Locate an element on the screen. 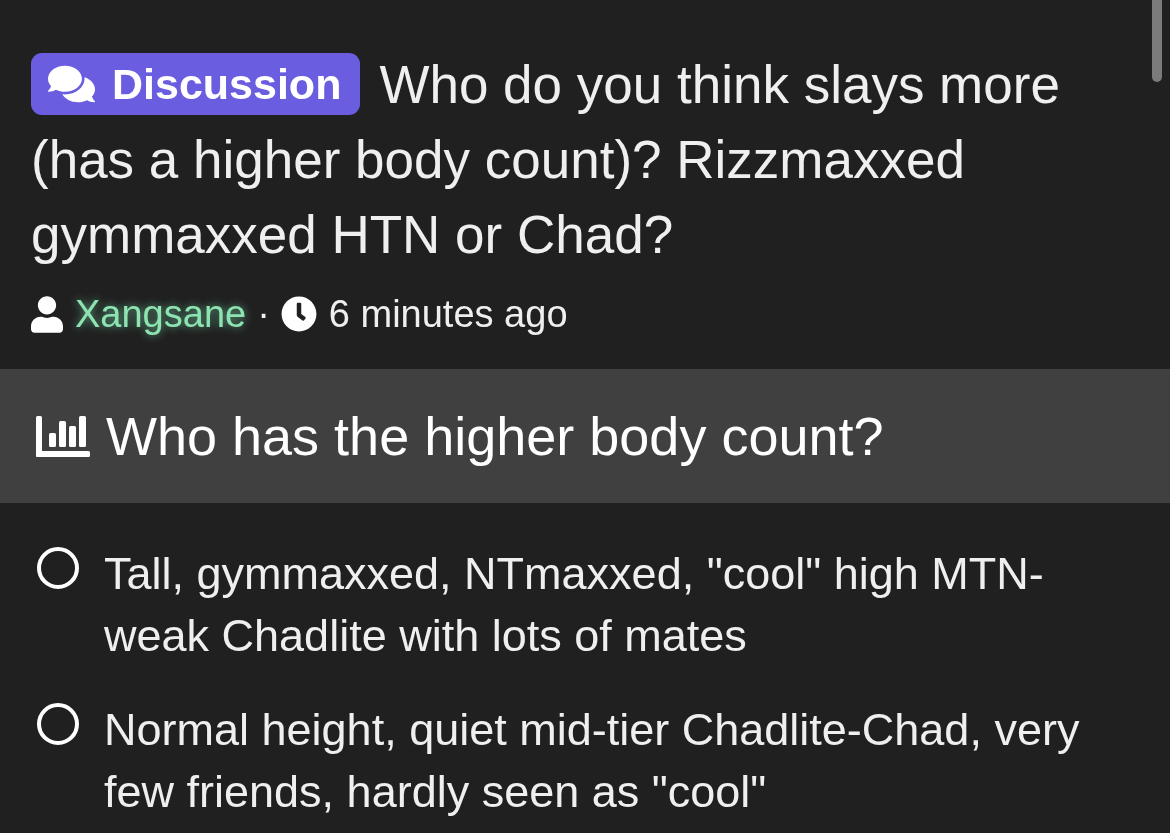 The height and width of the screenshot is (833, 1170). speech-bubbles-icon is located at coordinates (71, 84).